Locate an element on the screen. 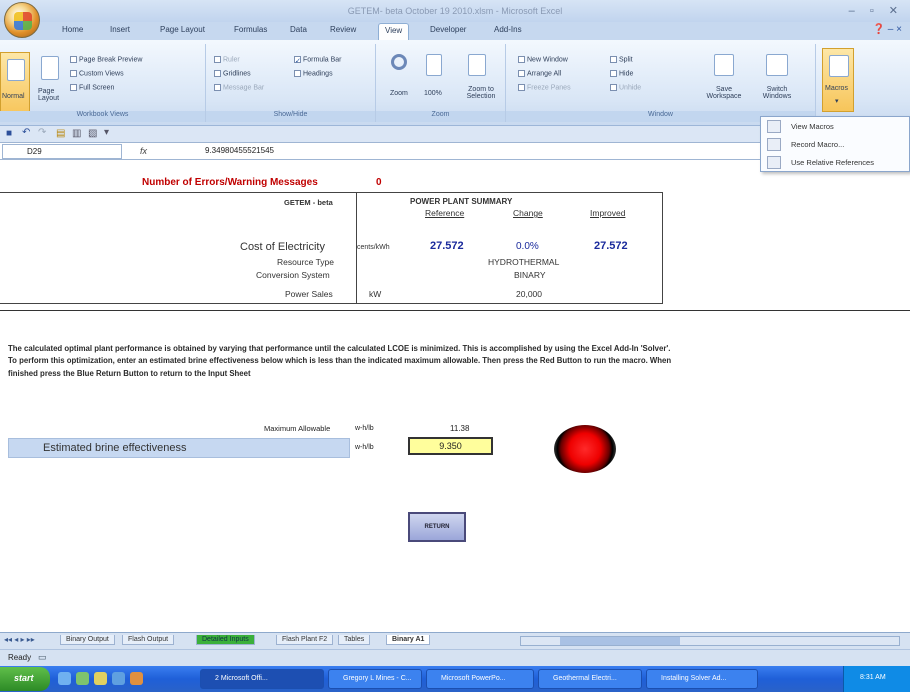  sheet-tab-binary-a1: Binary A1 is located at coordinates (408, 640).